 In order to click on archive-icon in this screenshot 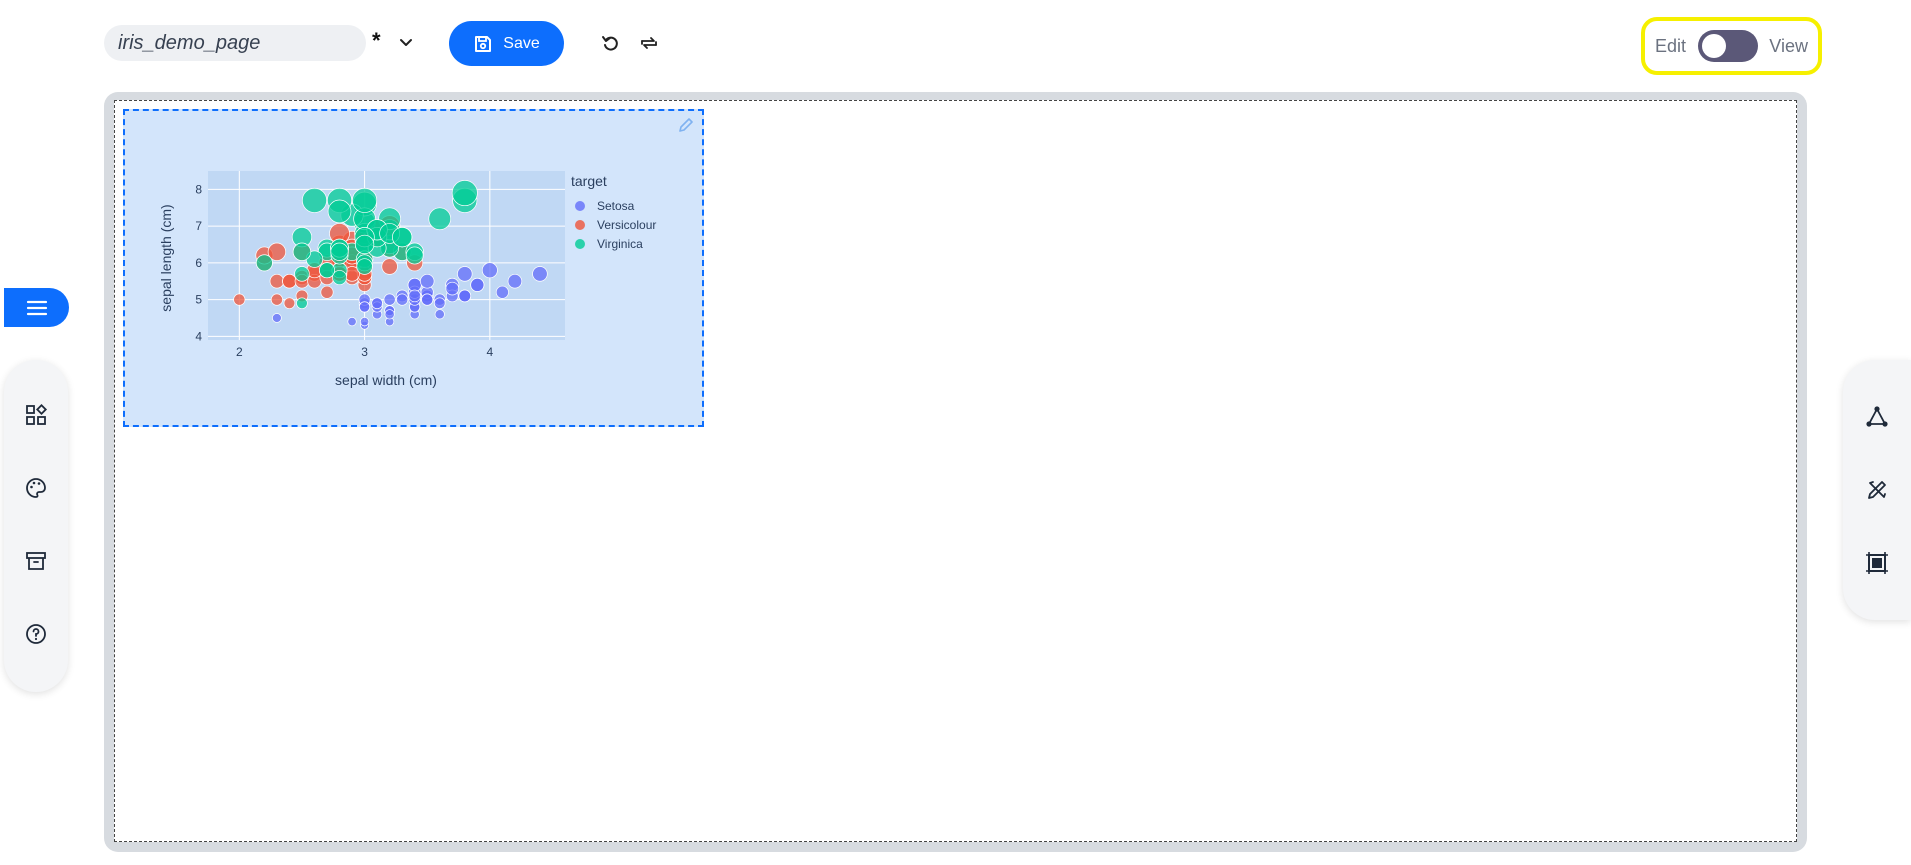, I will do `click(36, 561)`.